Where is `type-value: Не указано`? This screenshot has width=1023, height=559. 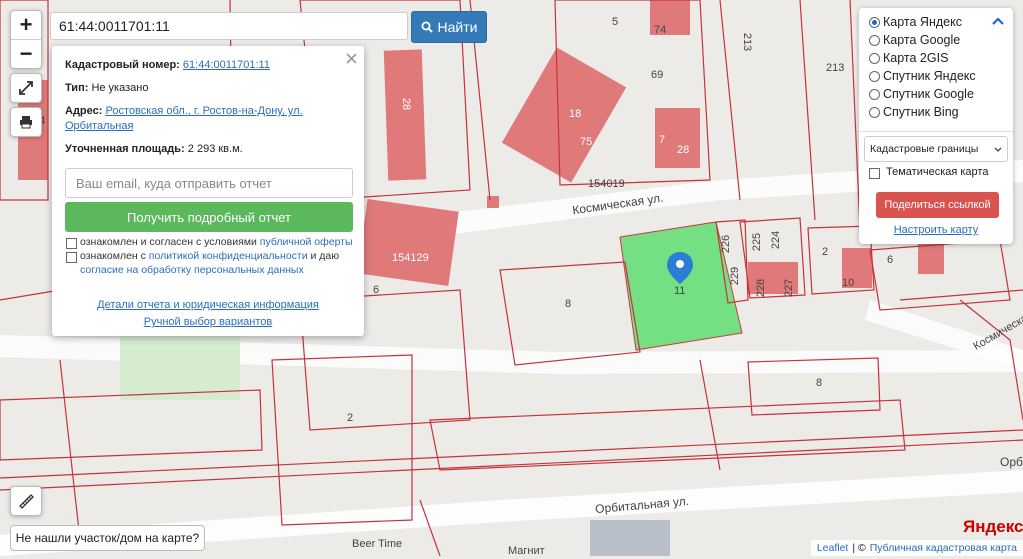
type-value: Не указано is located at coordinates (120, 88).